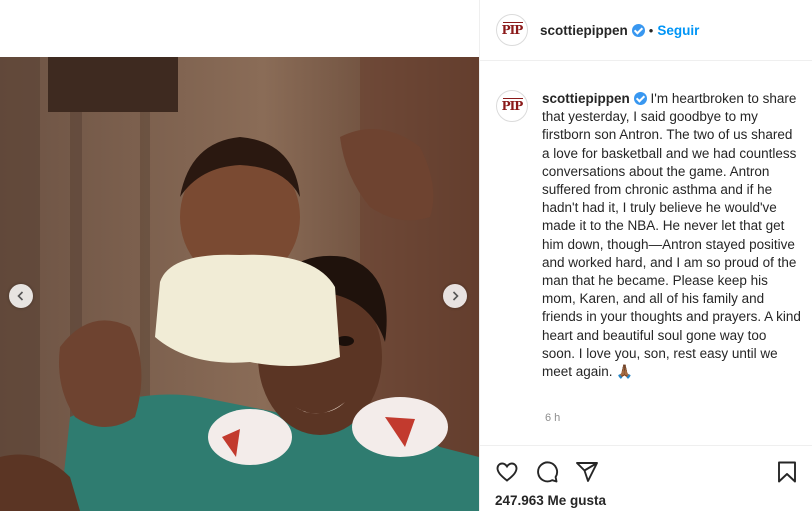  I want to click on caption-avatar: PIP, so click(512, 106).